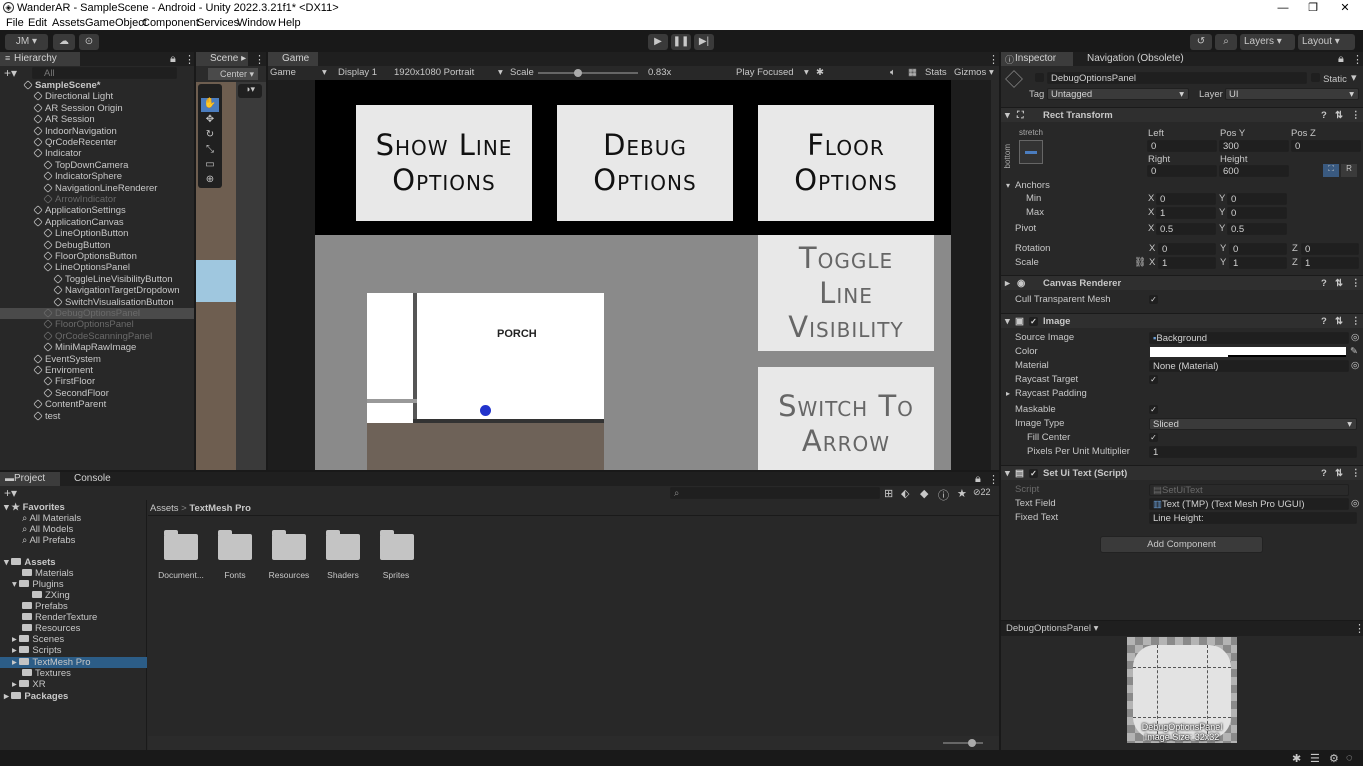 The height and width of the screenshot is (766, 1363). What do you see at coordinates (1258, 263) in the screenshot?
I see `scale-y-field: 1` at bounding box center [1258, 263].